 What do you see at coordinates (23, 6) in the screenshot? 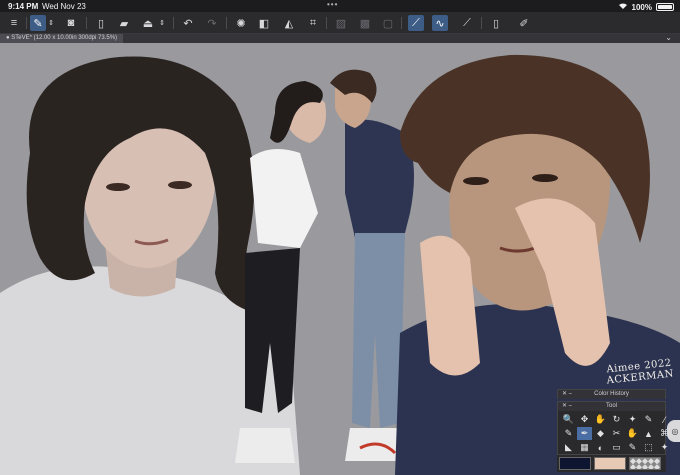
I see `status-time: 9:14 PM` at bounding box center [23, 6].